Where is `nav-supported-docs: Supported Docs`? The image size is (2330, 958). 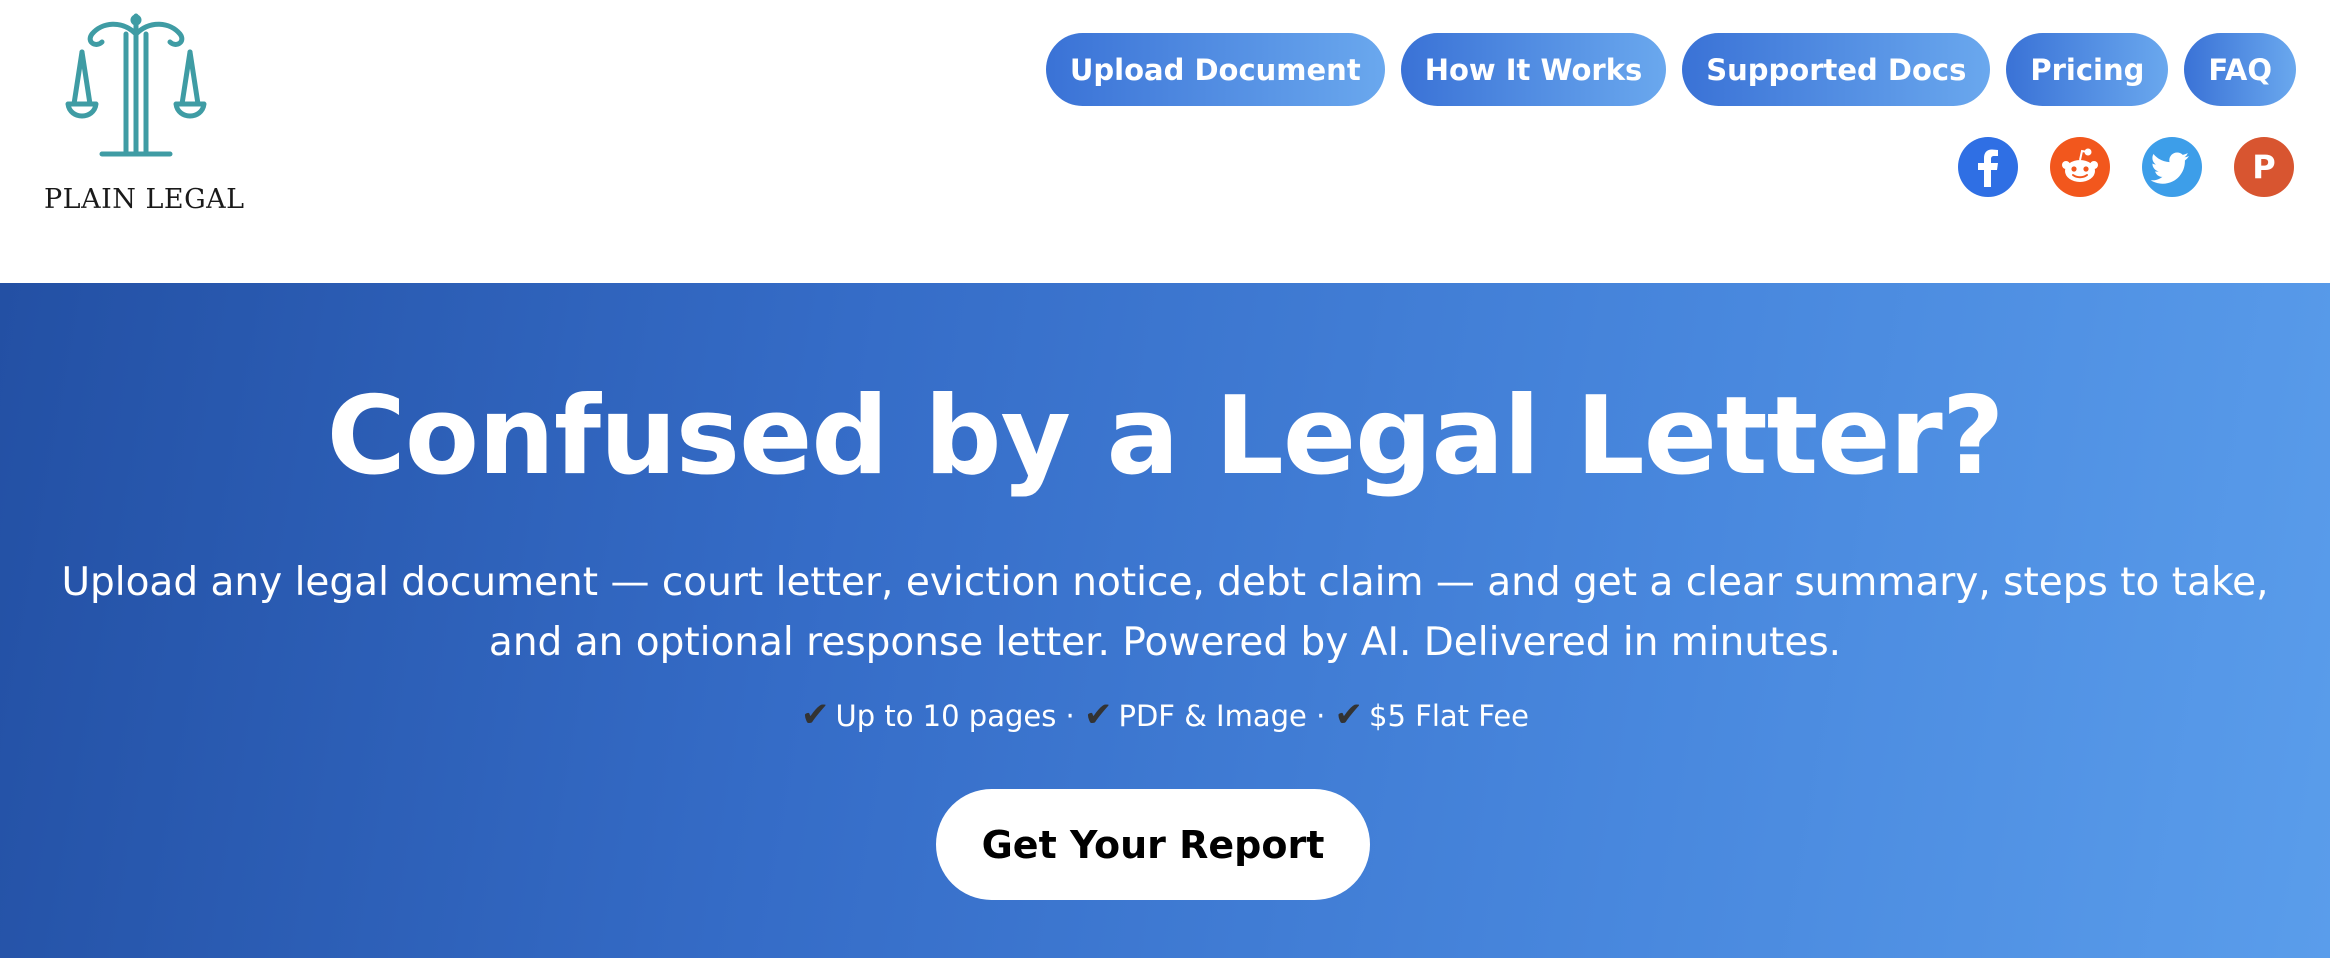
nav-supported-docs: Supported Docs is located at coordinates (1836, 69).